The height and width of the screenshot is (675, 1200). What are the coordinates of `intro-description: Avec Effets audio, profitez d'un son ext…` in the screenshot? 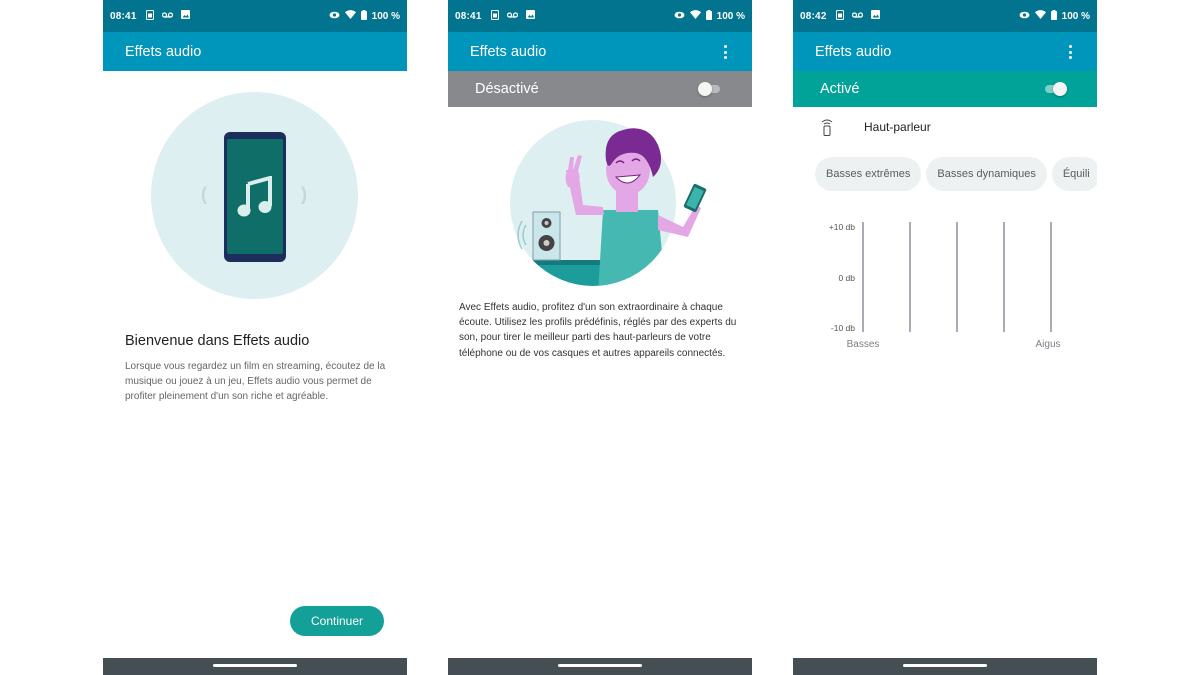 It's located at (598, 330).